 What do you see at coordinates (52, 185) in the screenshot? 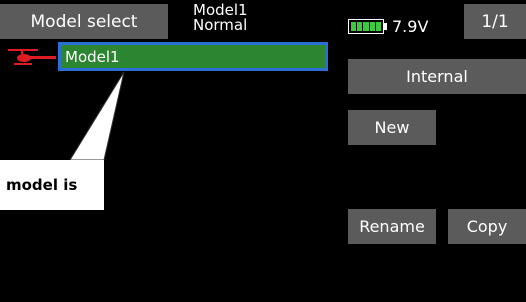
I see `annotation-callout: model is` at bounding box center [52, 185].